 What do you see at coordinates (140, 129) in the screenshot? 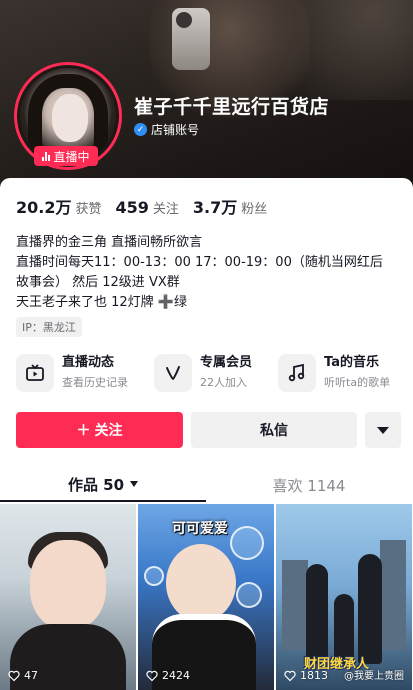
I see `verified-check-icon: ✓` at bounding box center [140, 129].